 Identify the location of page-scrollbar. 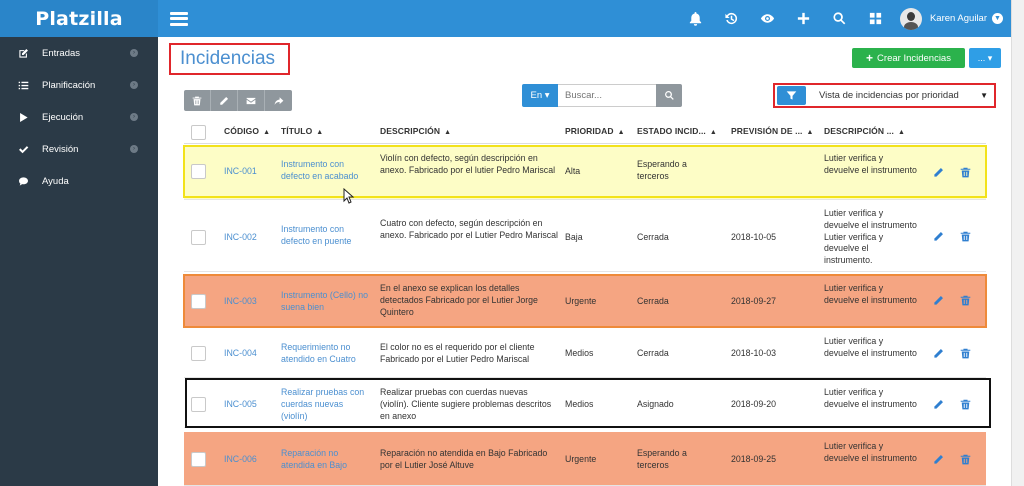
(1017, 243).